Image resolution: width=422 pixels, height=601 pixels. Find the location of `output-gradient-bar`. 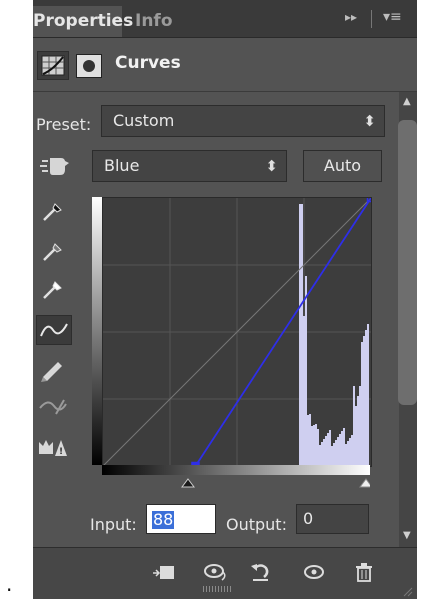

output-gradient-bar is located at coordinates (97, 331).